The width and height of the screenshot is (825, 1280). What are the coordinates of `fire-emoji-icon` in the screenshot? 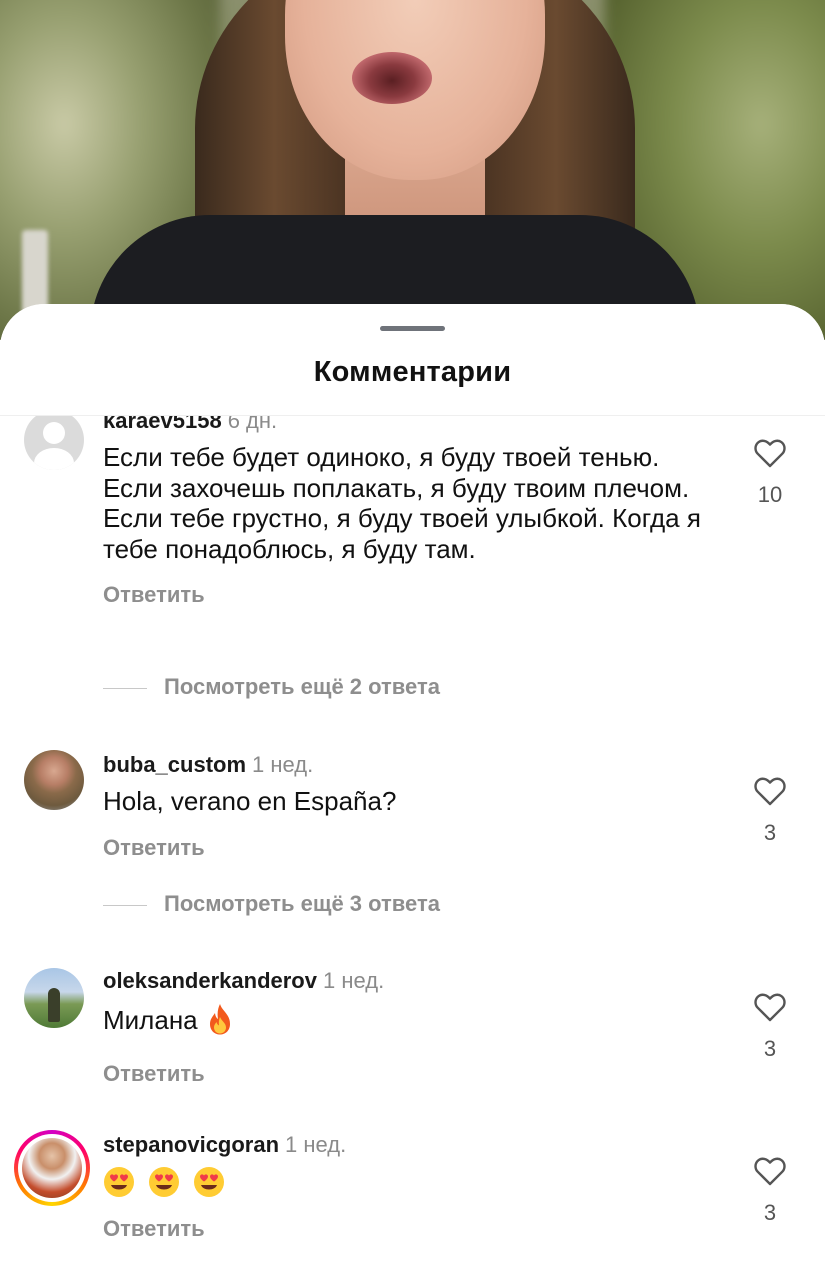 It's located at (220, 1022).